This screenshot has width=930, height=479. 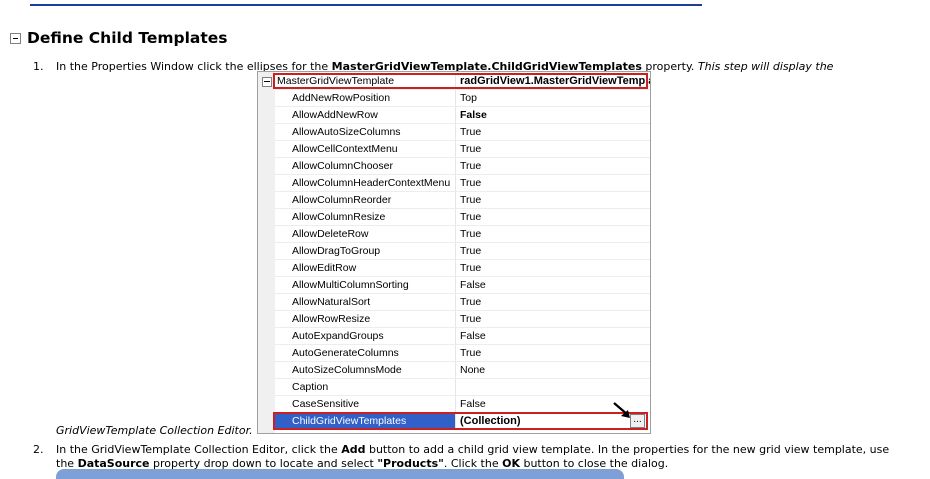 I want to click on property-row: AllowDragToGroup True, so click(x=462, y=251).